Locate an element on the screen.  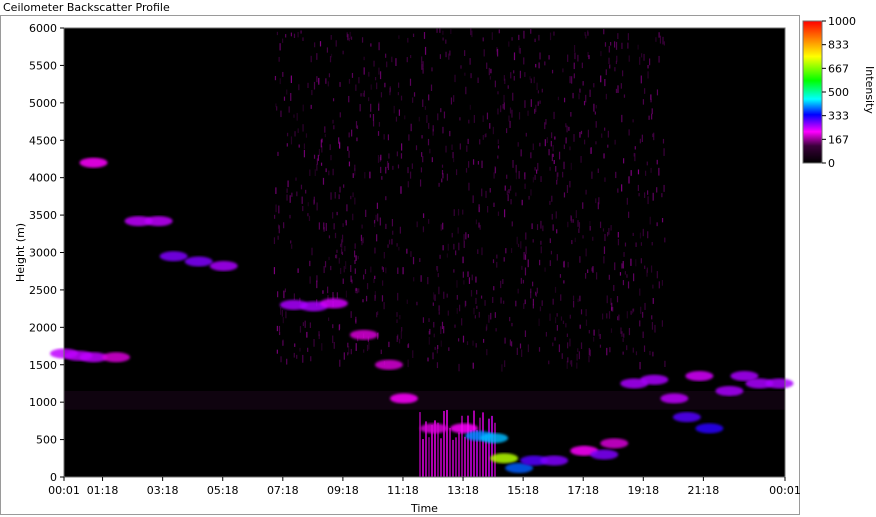
x-tick-label: 07:18 is located at coordinates (283, 490).